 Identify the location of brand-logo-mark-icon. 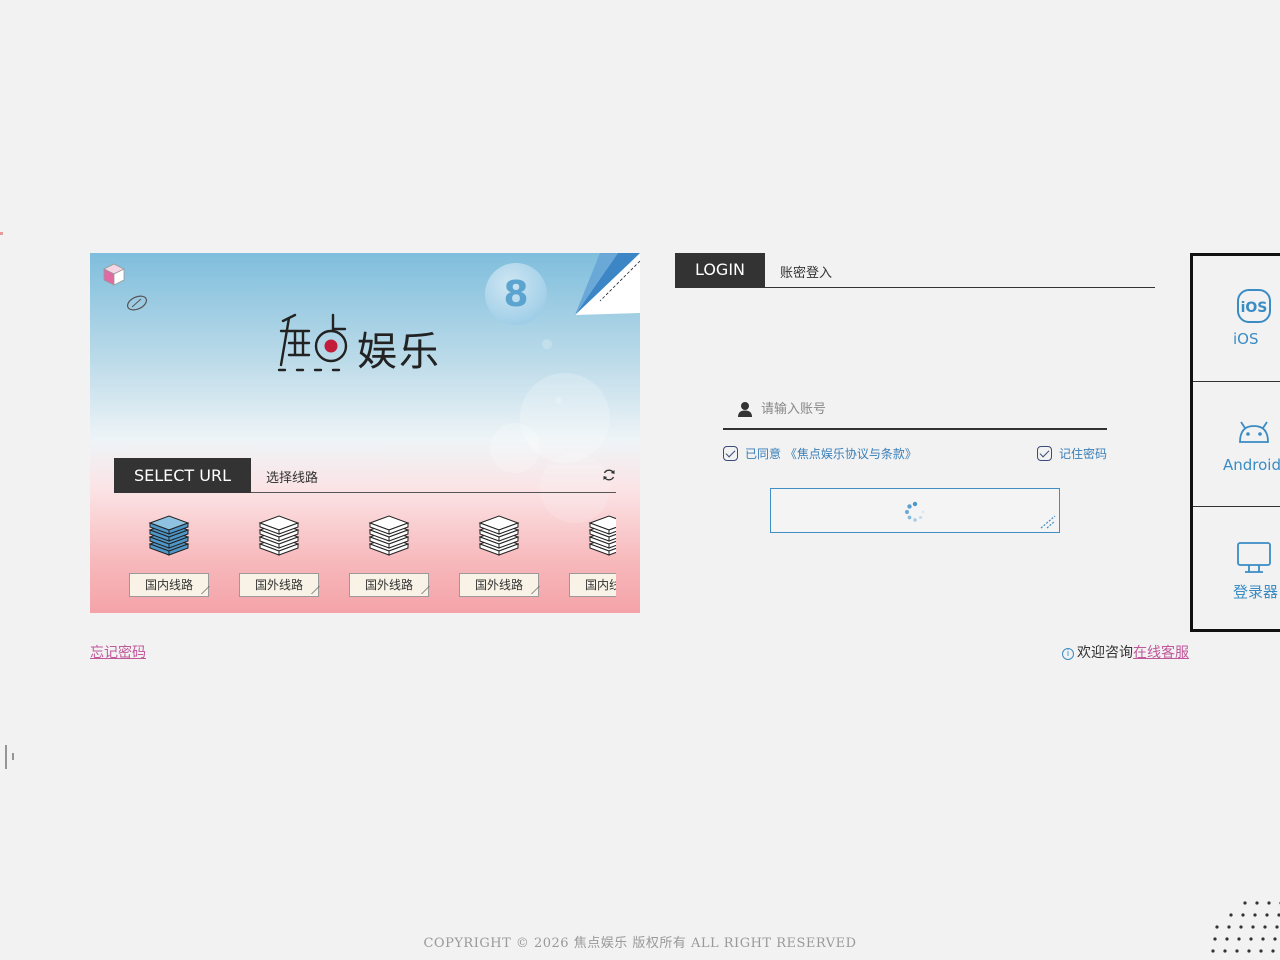
(312, 342).